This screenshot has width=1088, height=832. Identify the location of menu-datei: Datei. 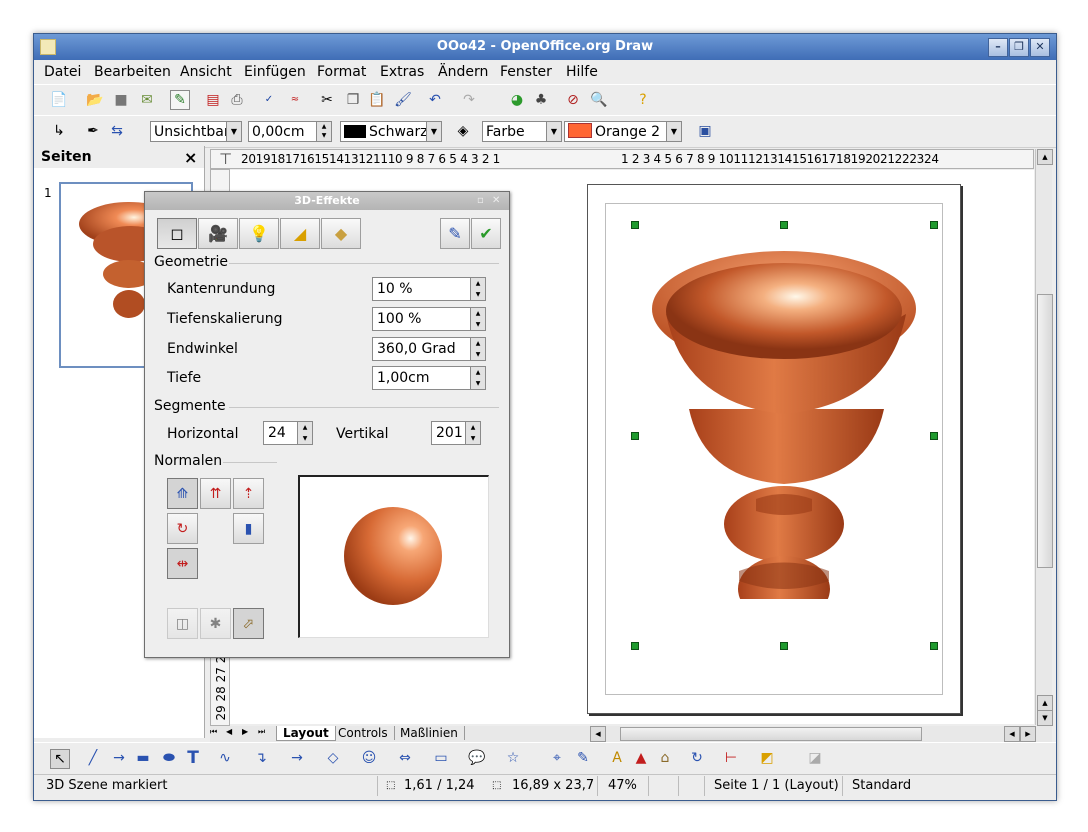
(62, 72).